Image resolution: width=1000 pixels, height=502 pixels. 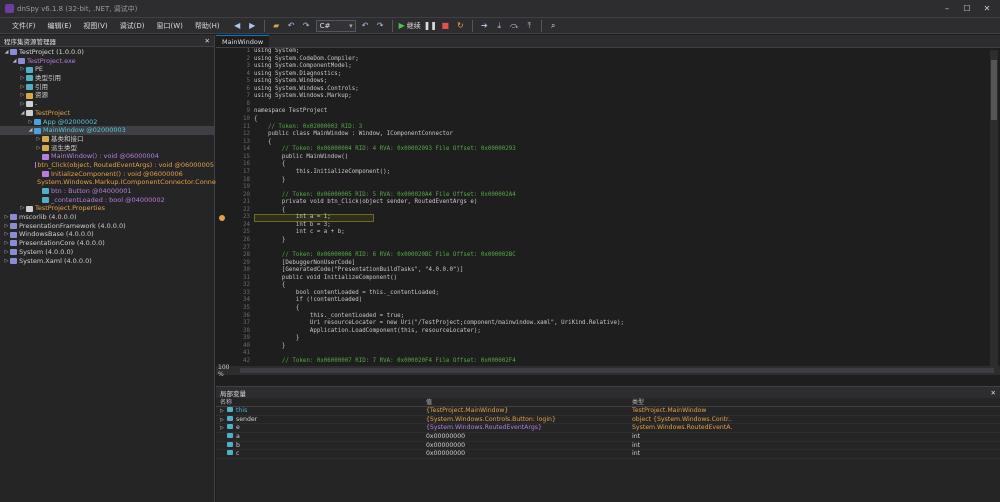 What do you see at coordinates (994, 209) in the screenshot?
I see `vertical-scrollbar` at bounding box center [994, 209].